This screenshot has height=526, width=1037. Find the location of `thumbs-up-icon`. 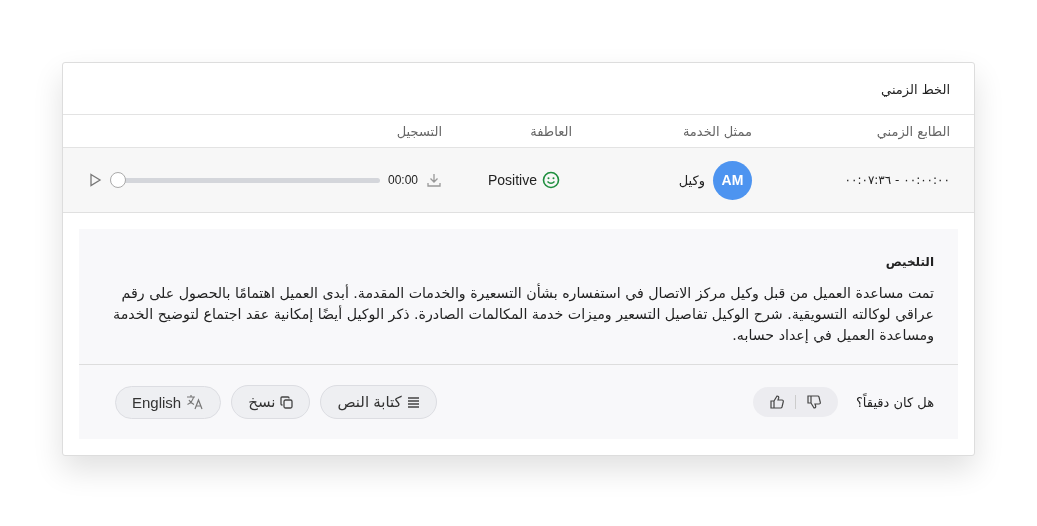

thumbs-up-icon is located at coordinates (776, 402).